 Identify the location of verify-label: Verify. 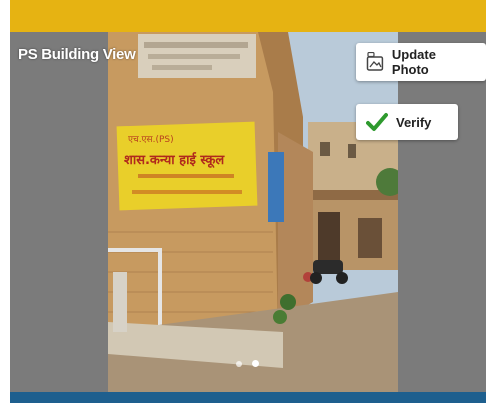
(414, 122).